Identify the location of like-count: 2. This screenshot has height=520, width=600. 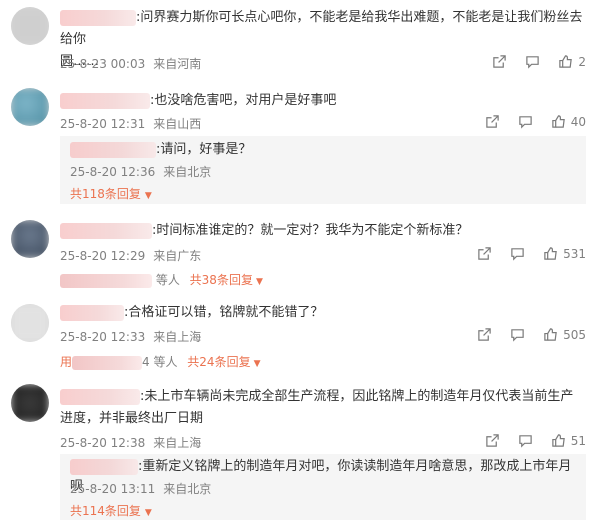
(582, 61).